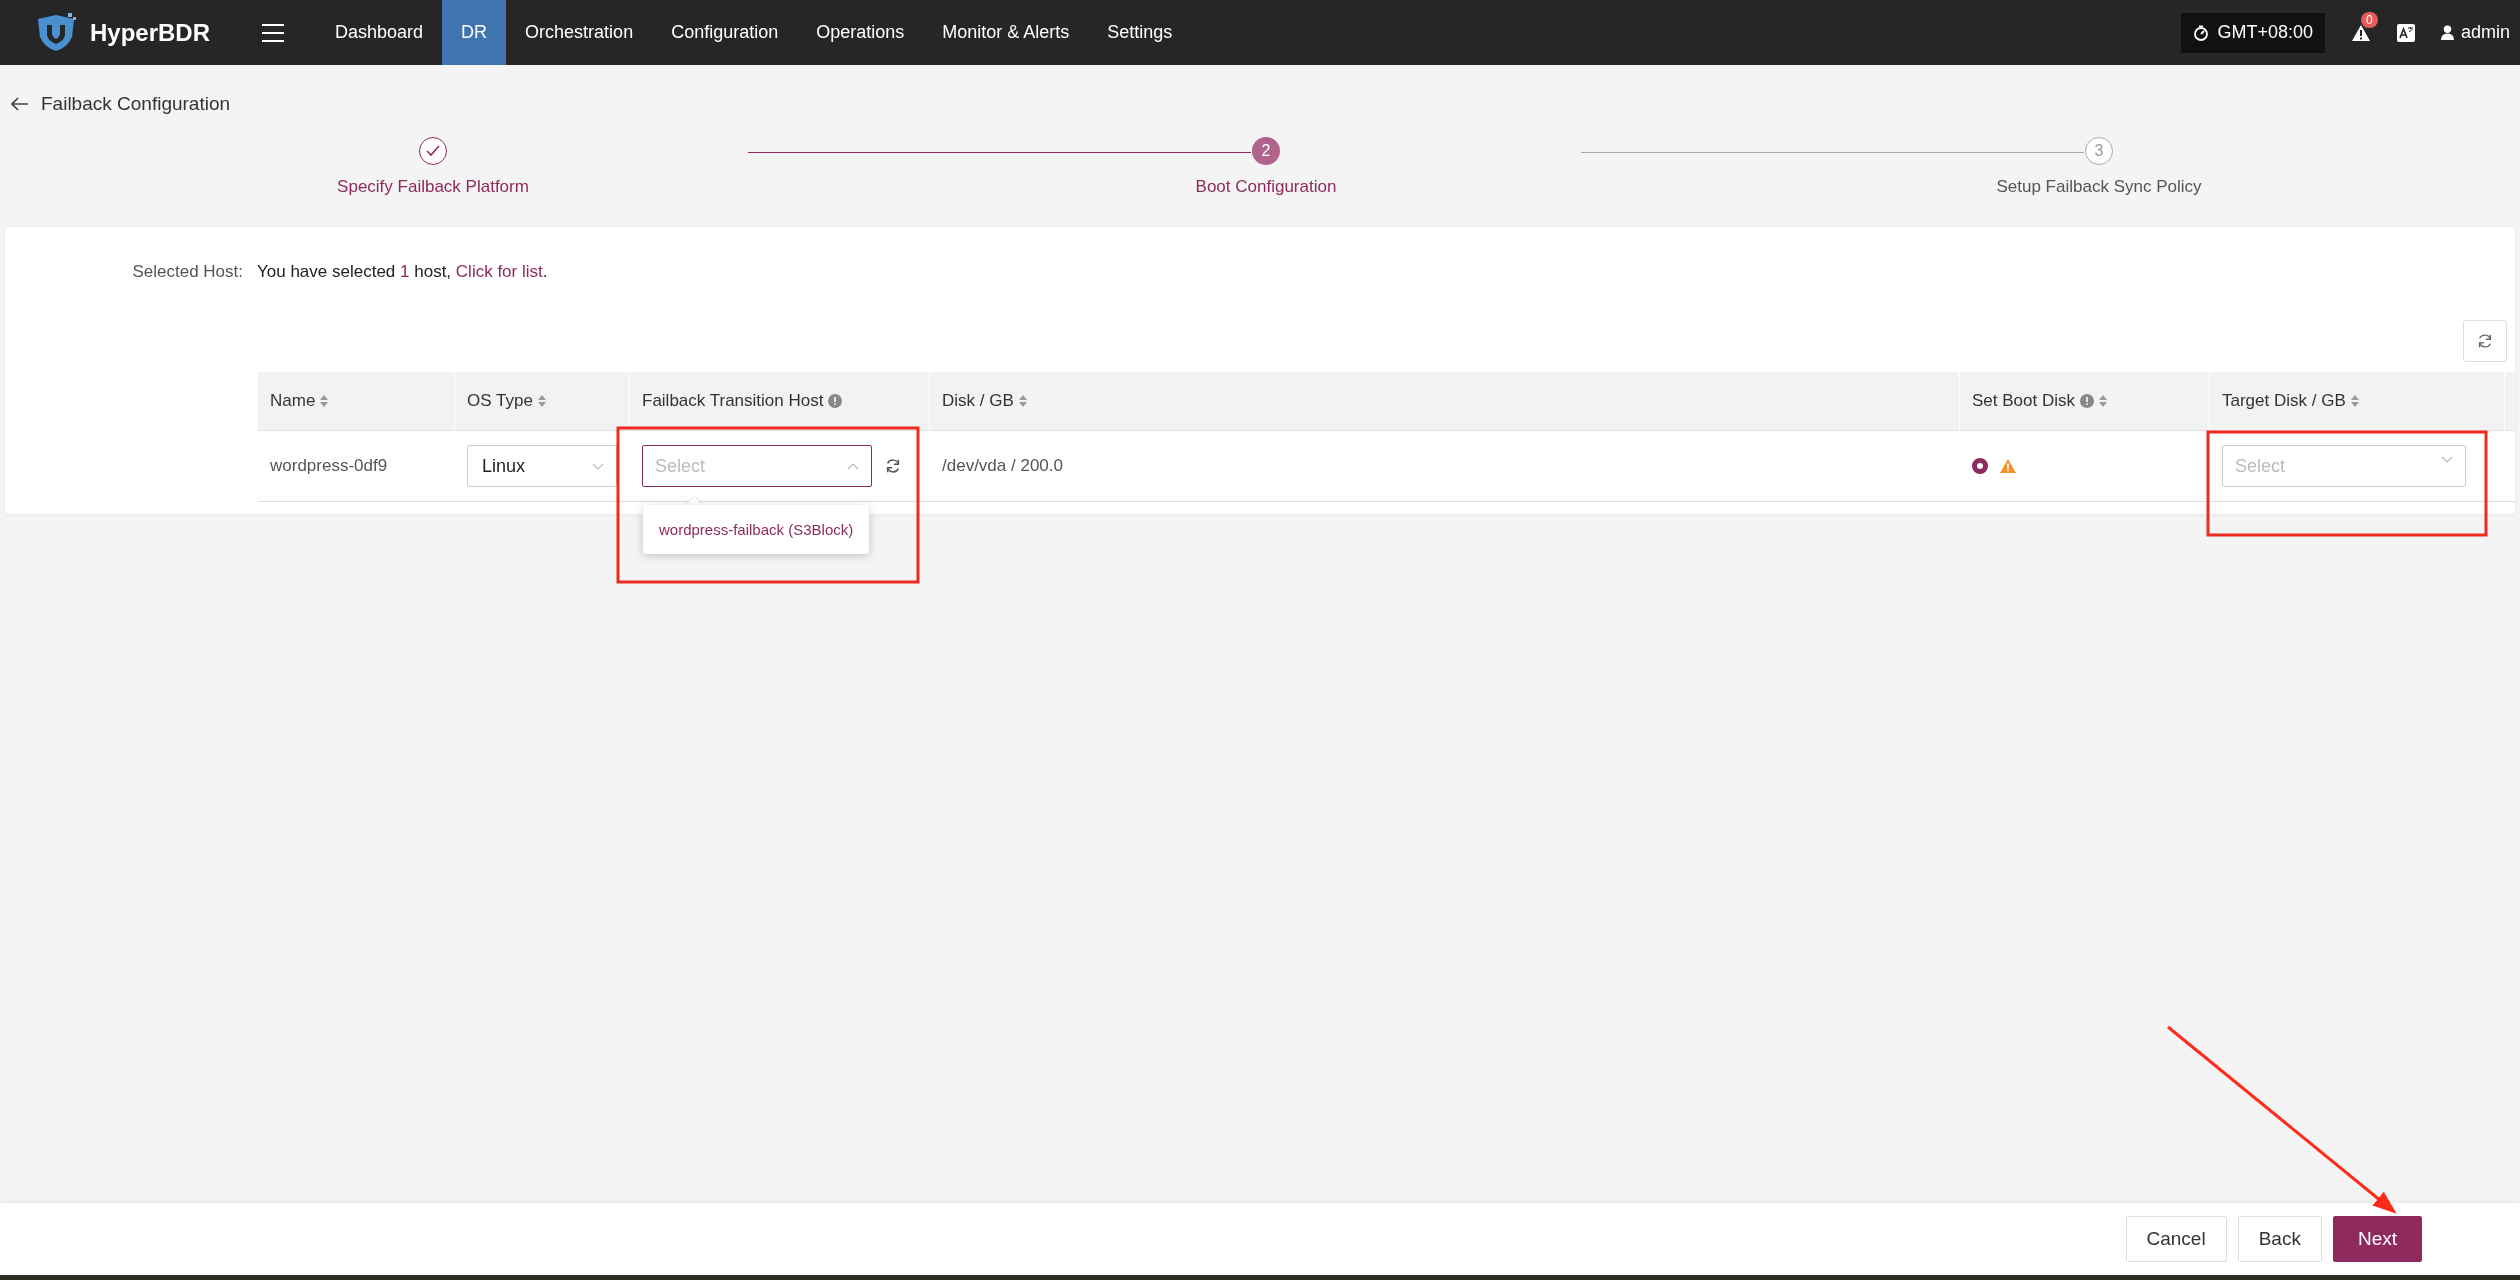 This screenshot has width=2520, height=1280. Describe the element at coordinates (853, 466) in the screenshot. I see `chevron-icon` at that location.